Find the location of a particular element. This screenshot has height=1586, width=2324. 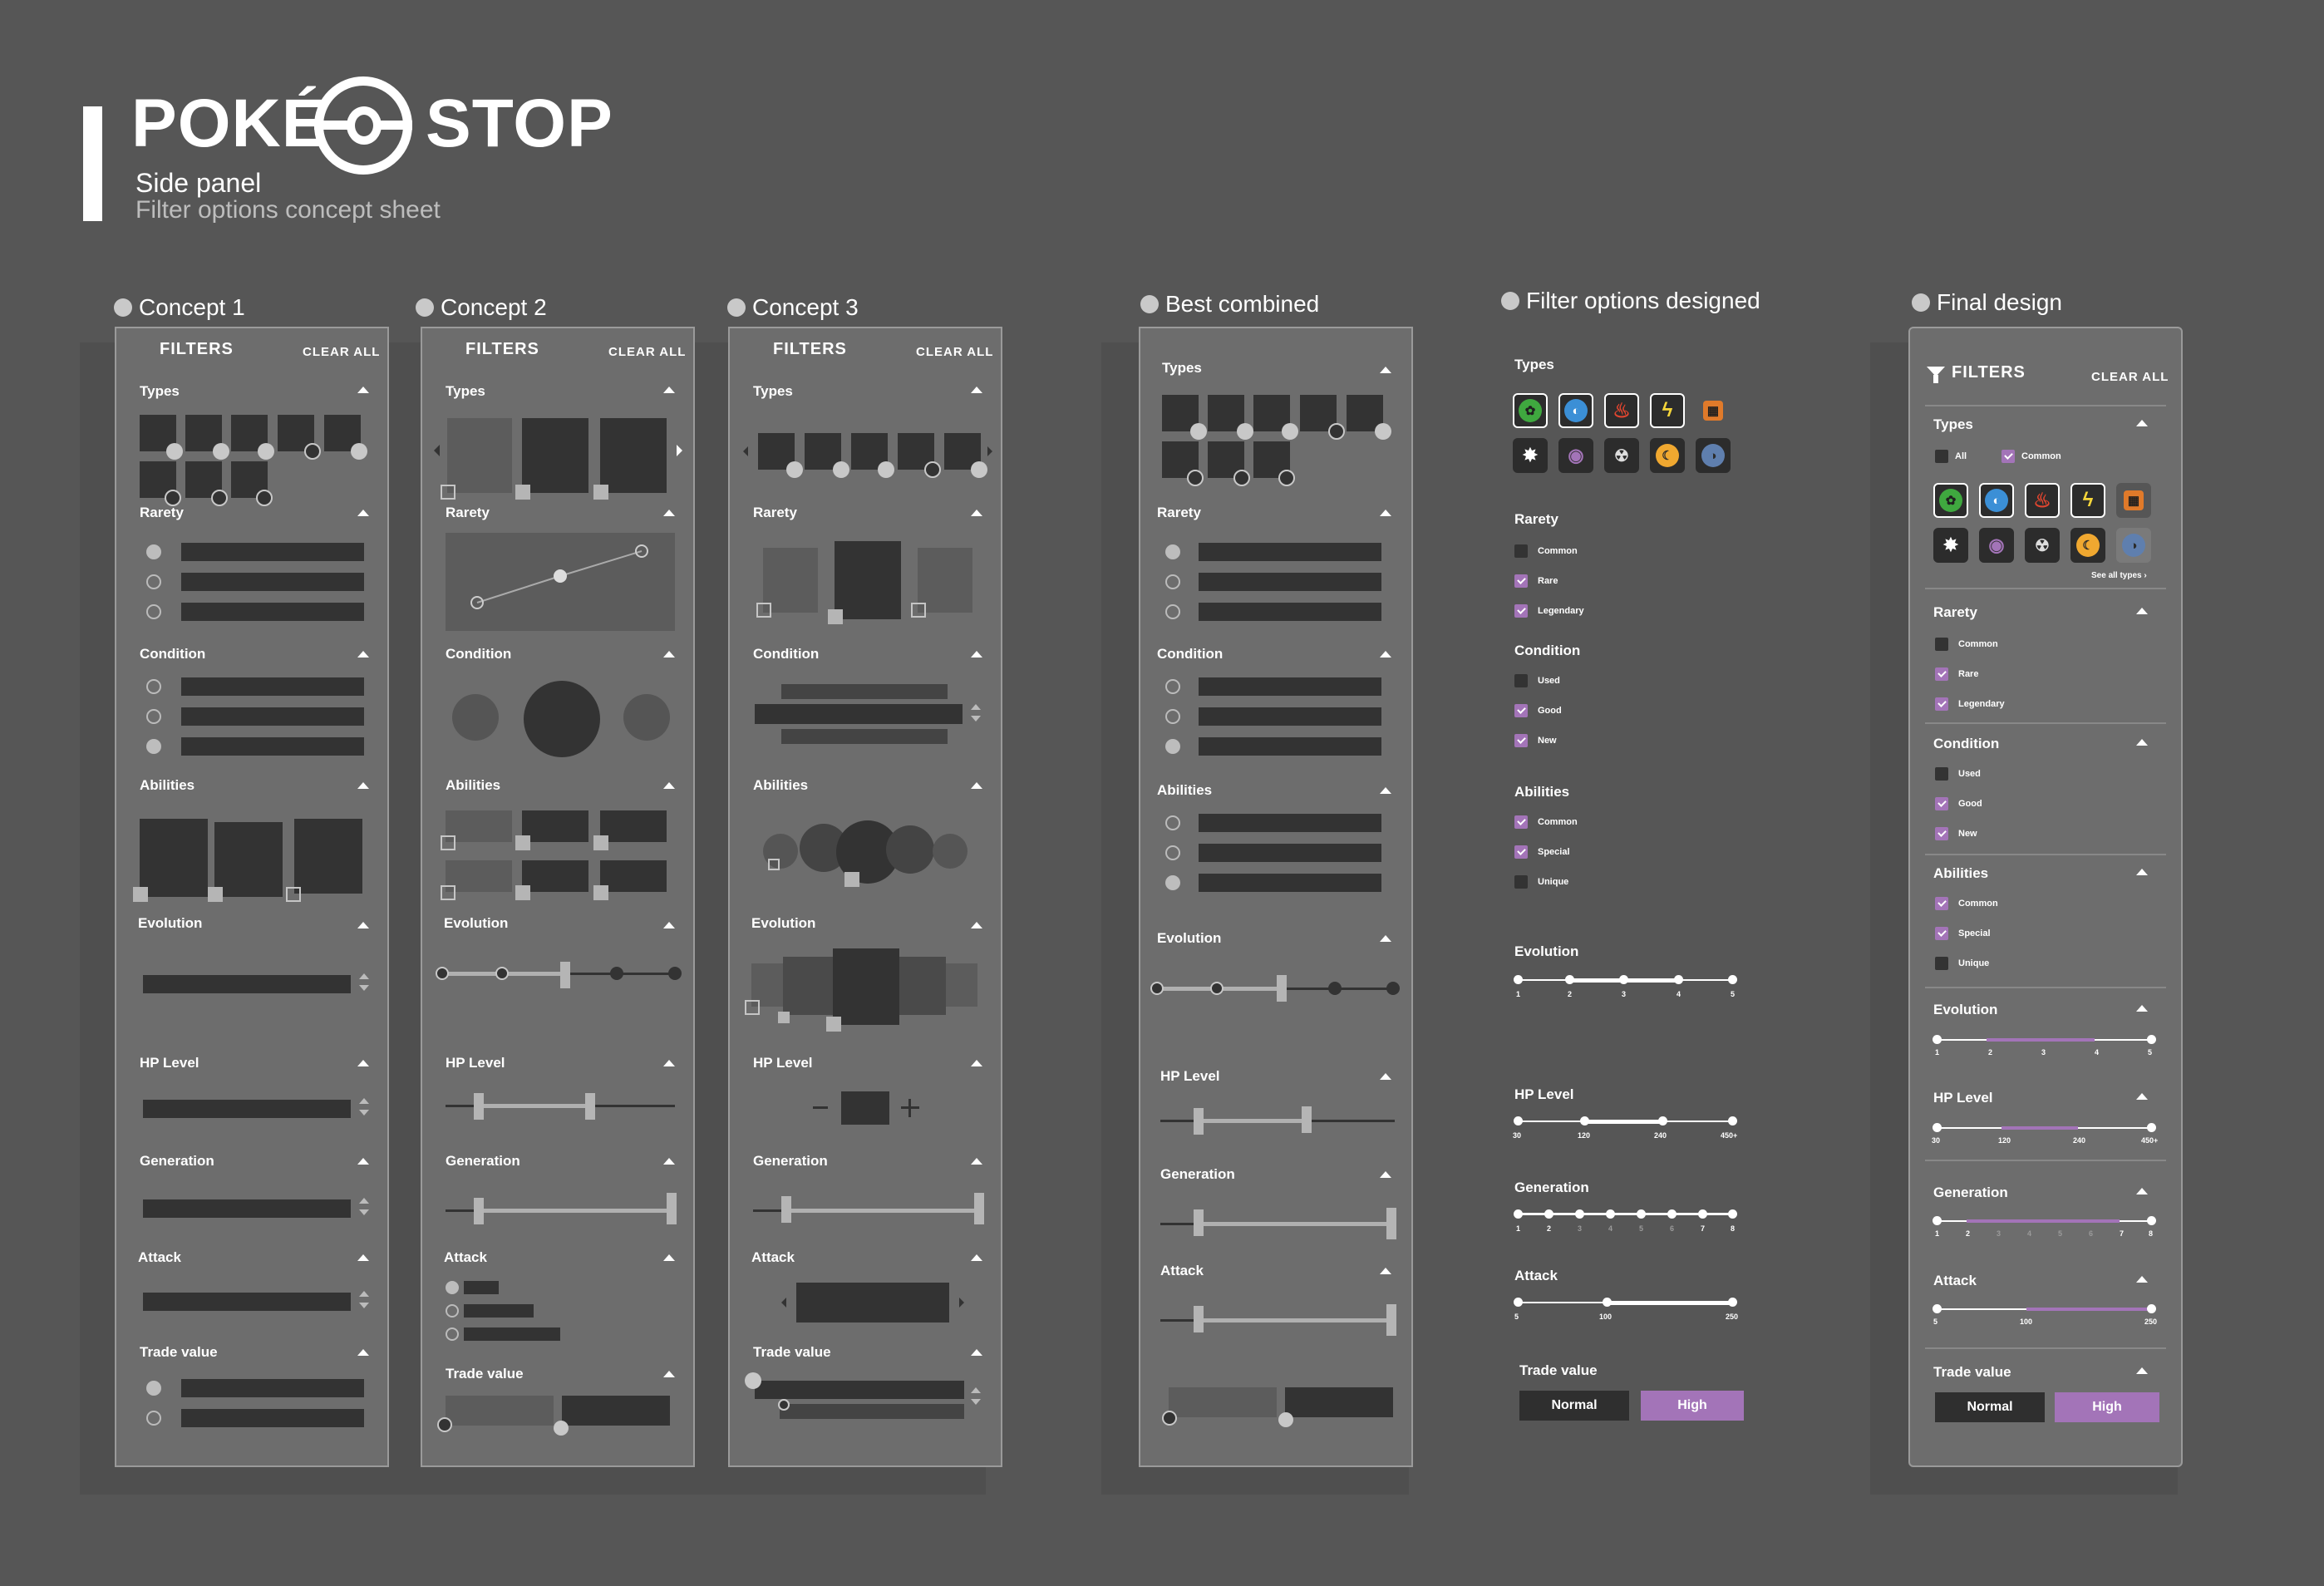

attack-stop is located at coordinates (1518, 1302).